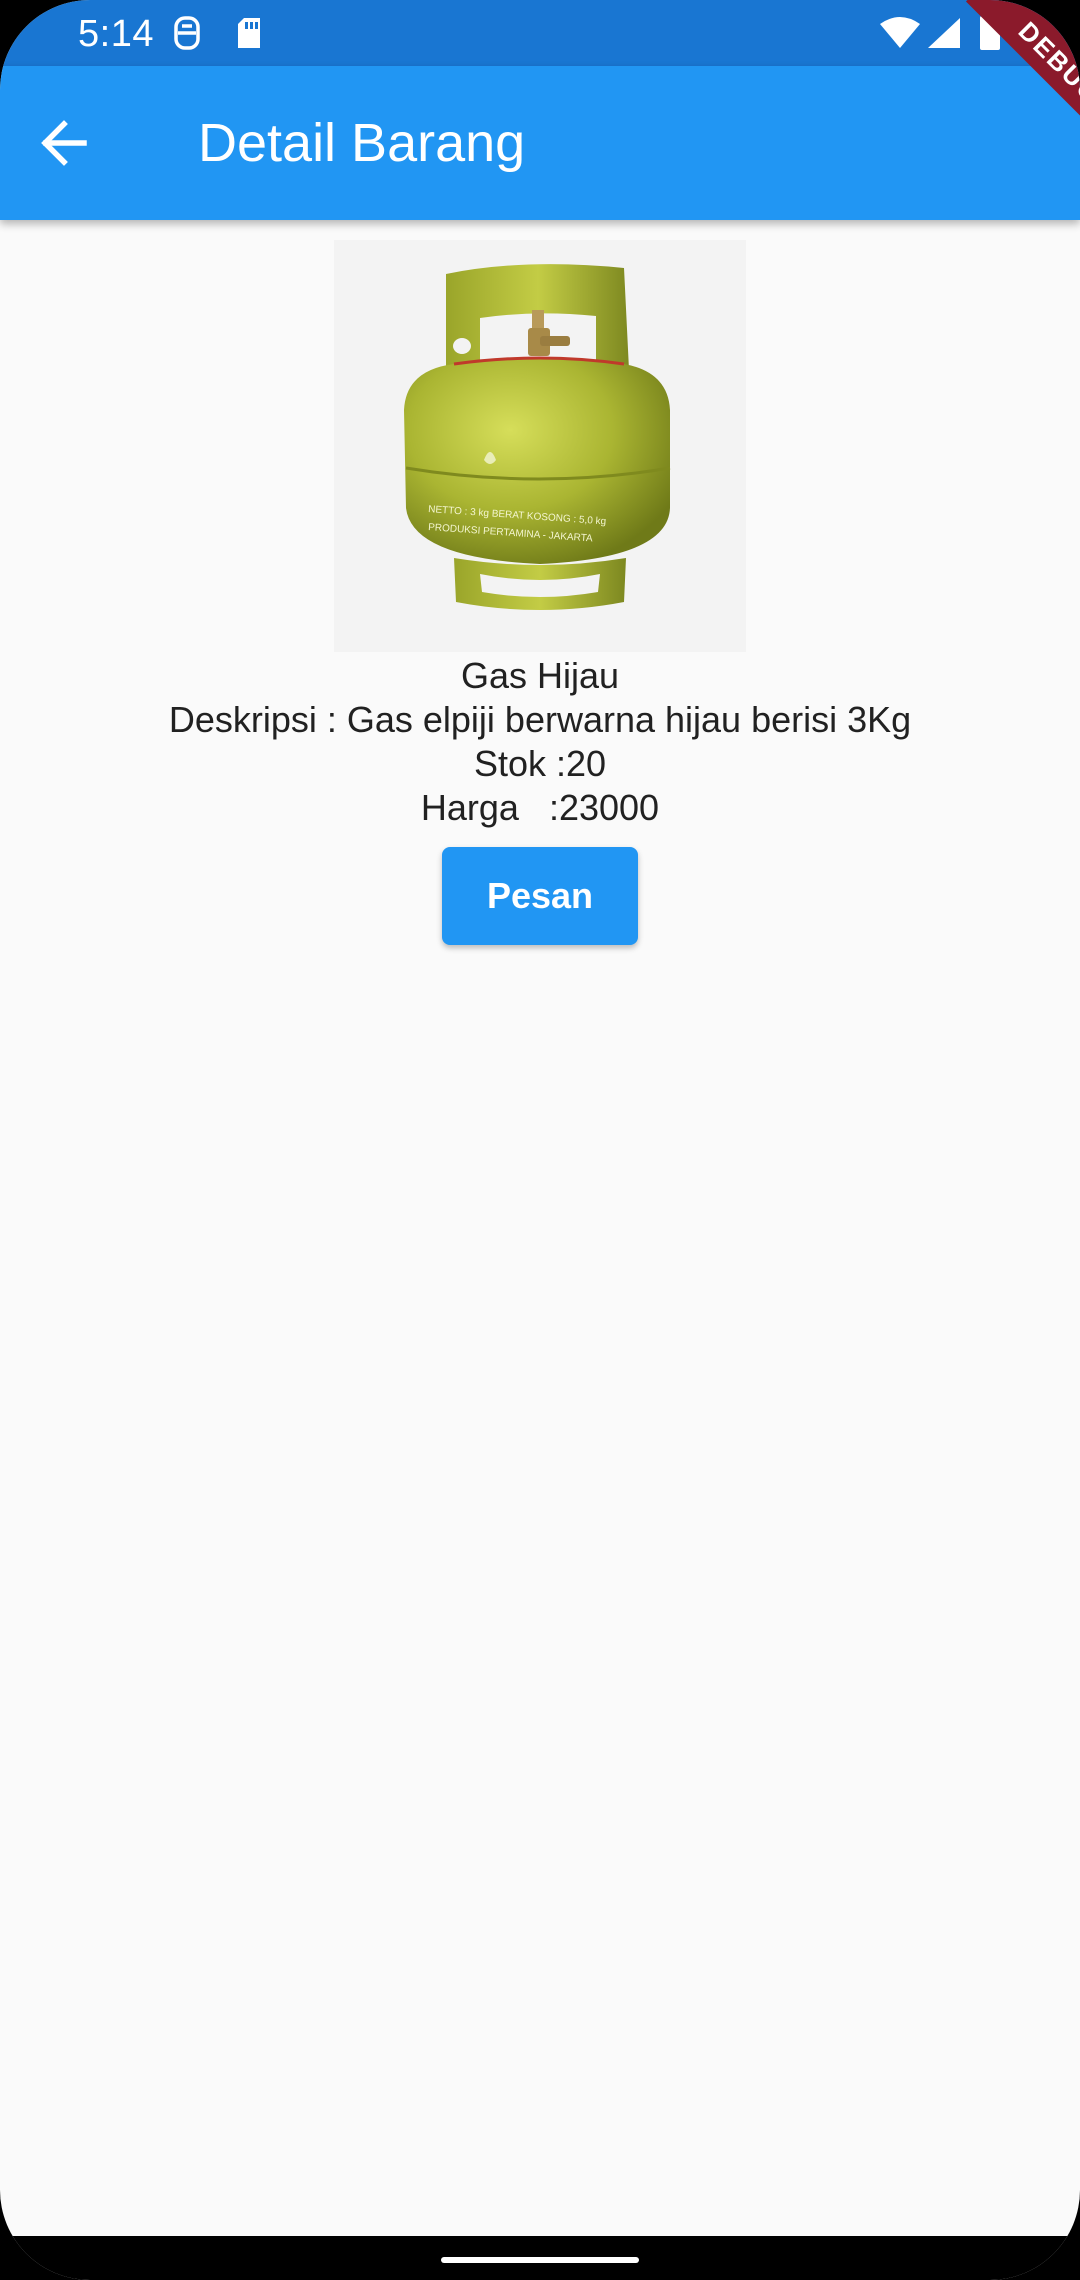 Image resolution: width=1080 pixels, height=2280 pixels. What do you see at coordinates (540, 807) in the screenshot?
I see `product-price: Harga :23000` at bounding box center [540, 807].